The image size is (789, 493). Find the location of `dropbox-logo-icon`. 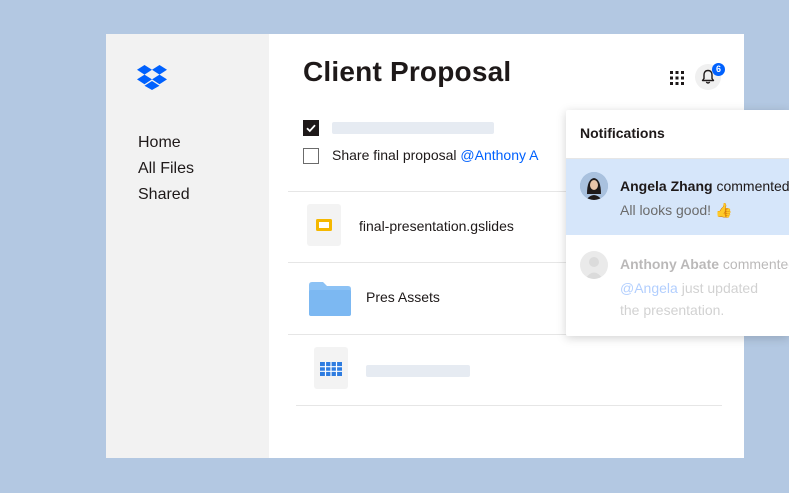

dropbox-logo-icon is located at coordinates (152, 77).